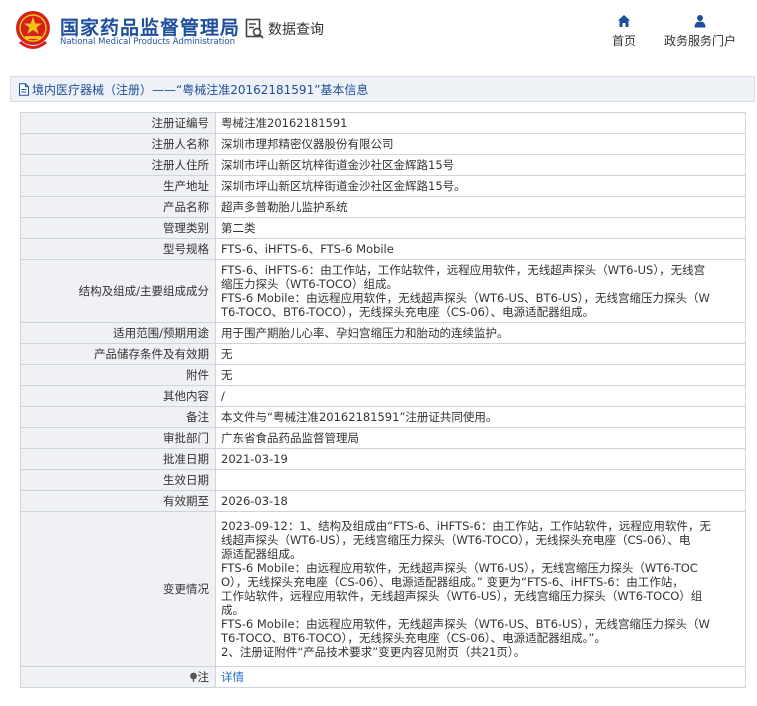  What do you see at coordinates (118, 677) in the screenshot?
I see `field-label: 注` at bounding box center [118, 677].